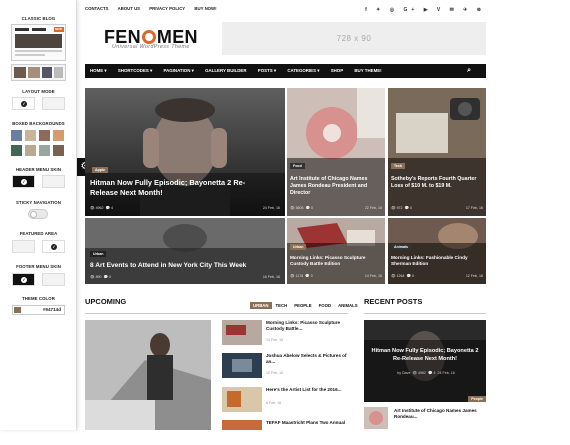  I want to click on upcoming-tabs: URBAN TECH PEOPLE FOOD ANIMALS, so click(306, 305).